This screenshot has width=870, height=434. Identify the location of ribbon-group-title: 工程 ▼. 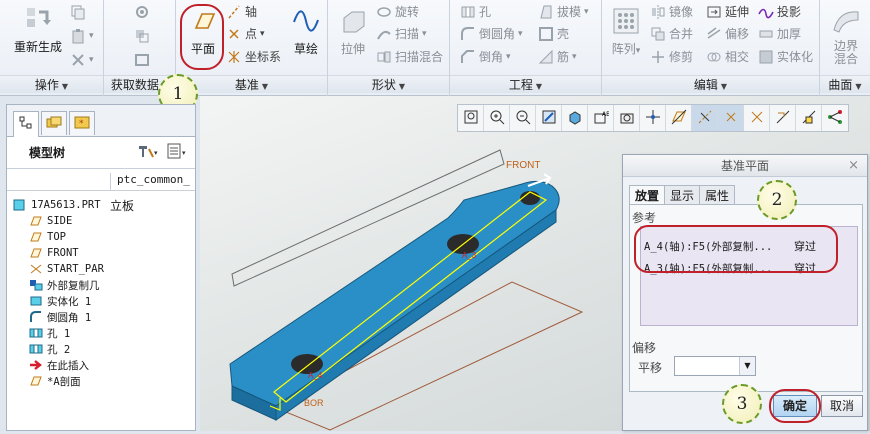
(525, 84).